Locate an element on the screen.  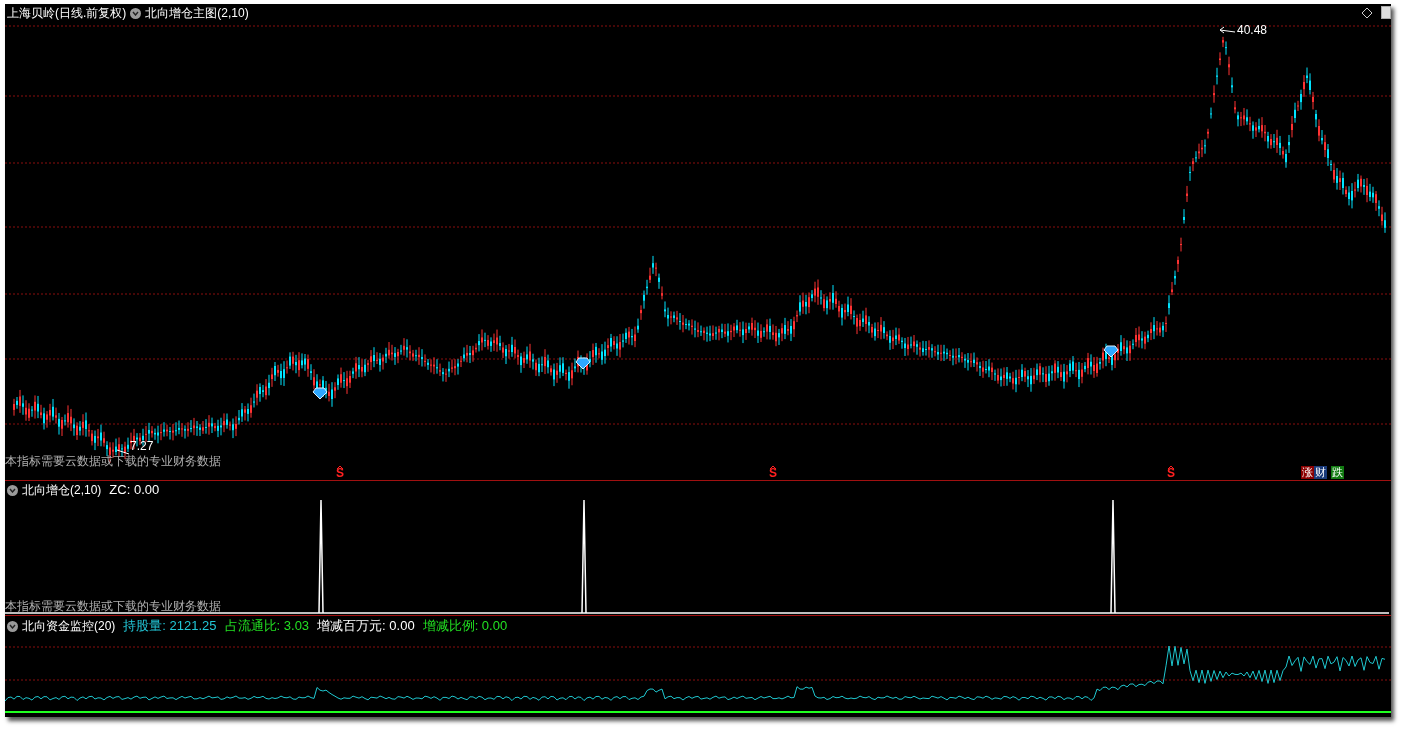
price-low-marker is located at coordinates (123, 452).